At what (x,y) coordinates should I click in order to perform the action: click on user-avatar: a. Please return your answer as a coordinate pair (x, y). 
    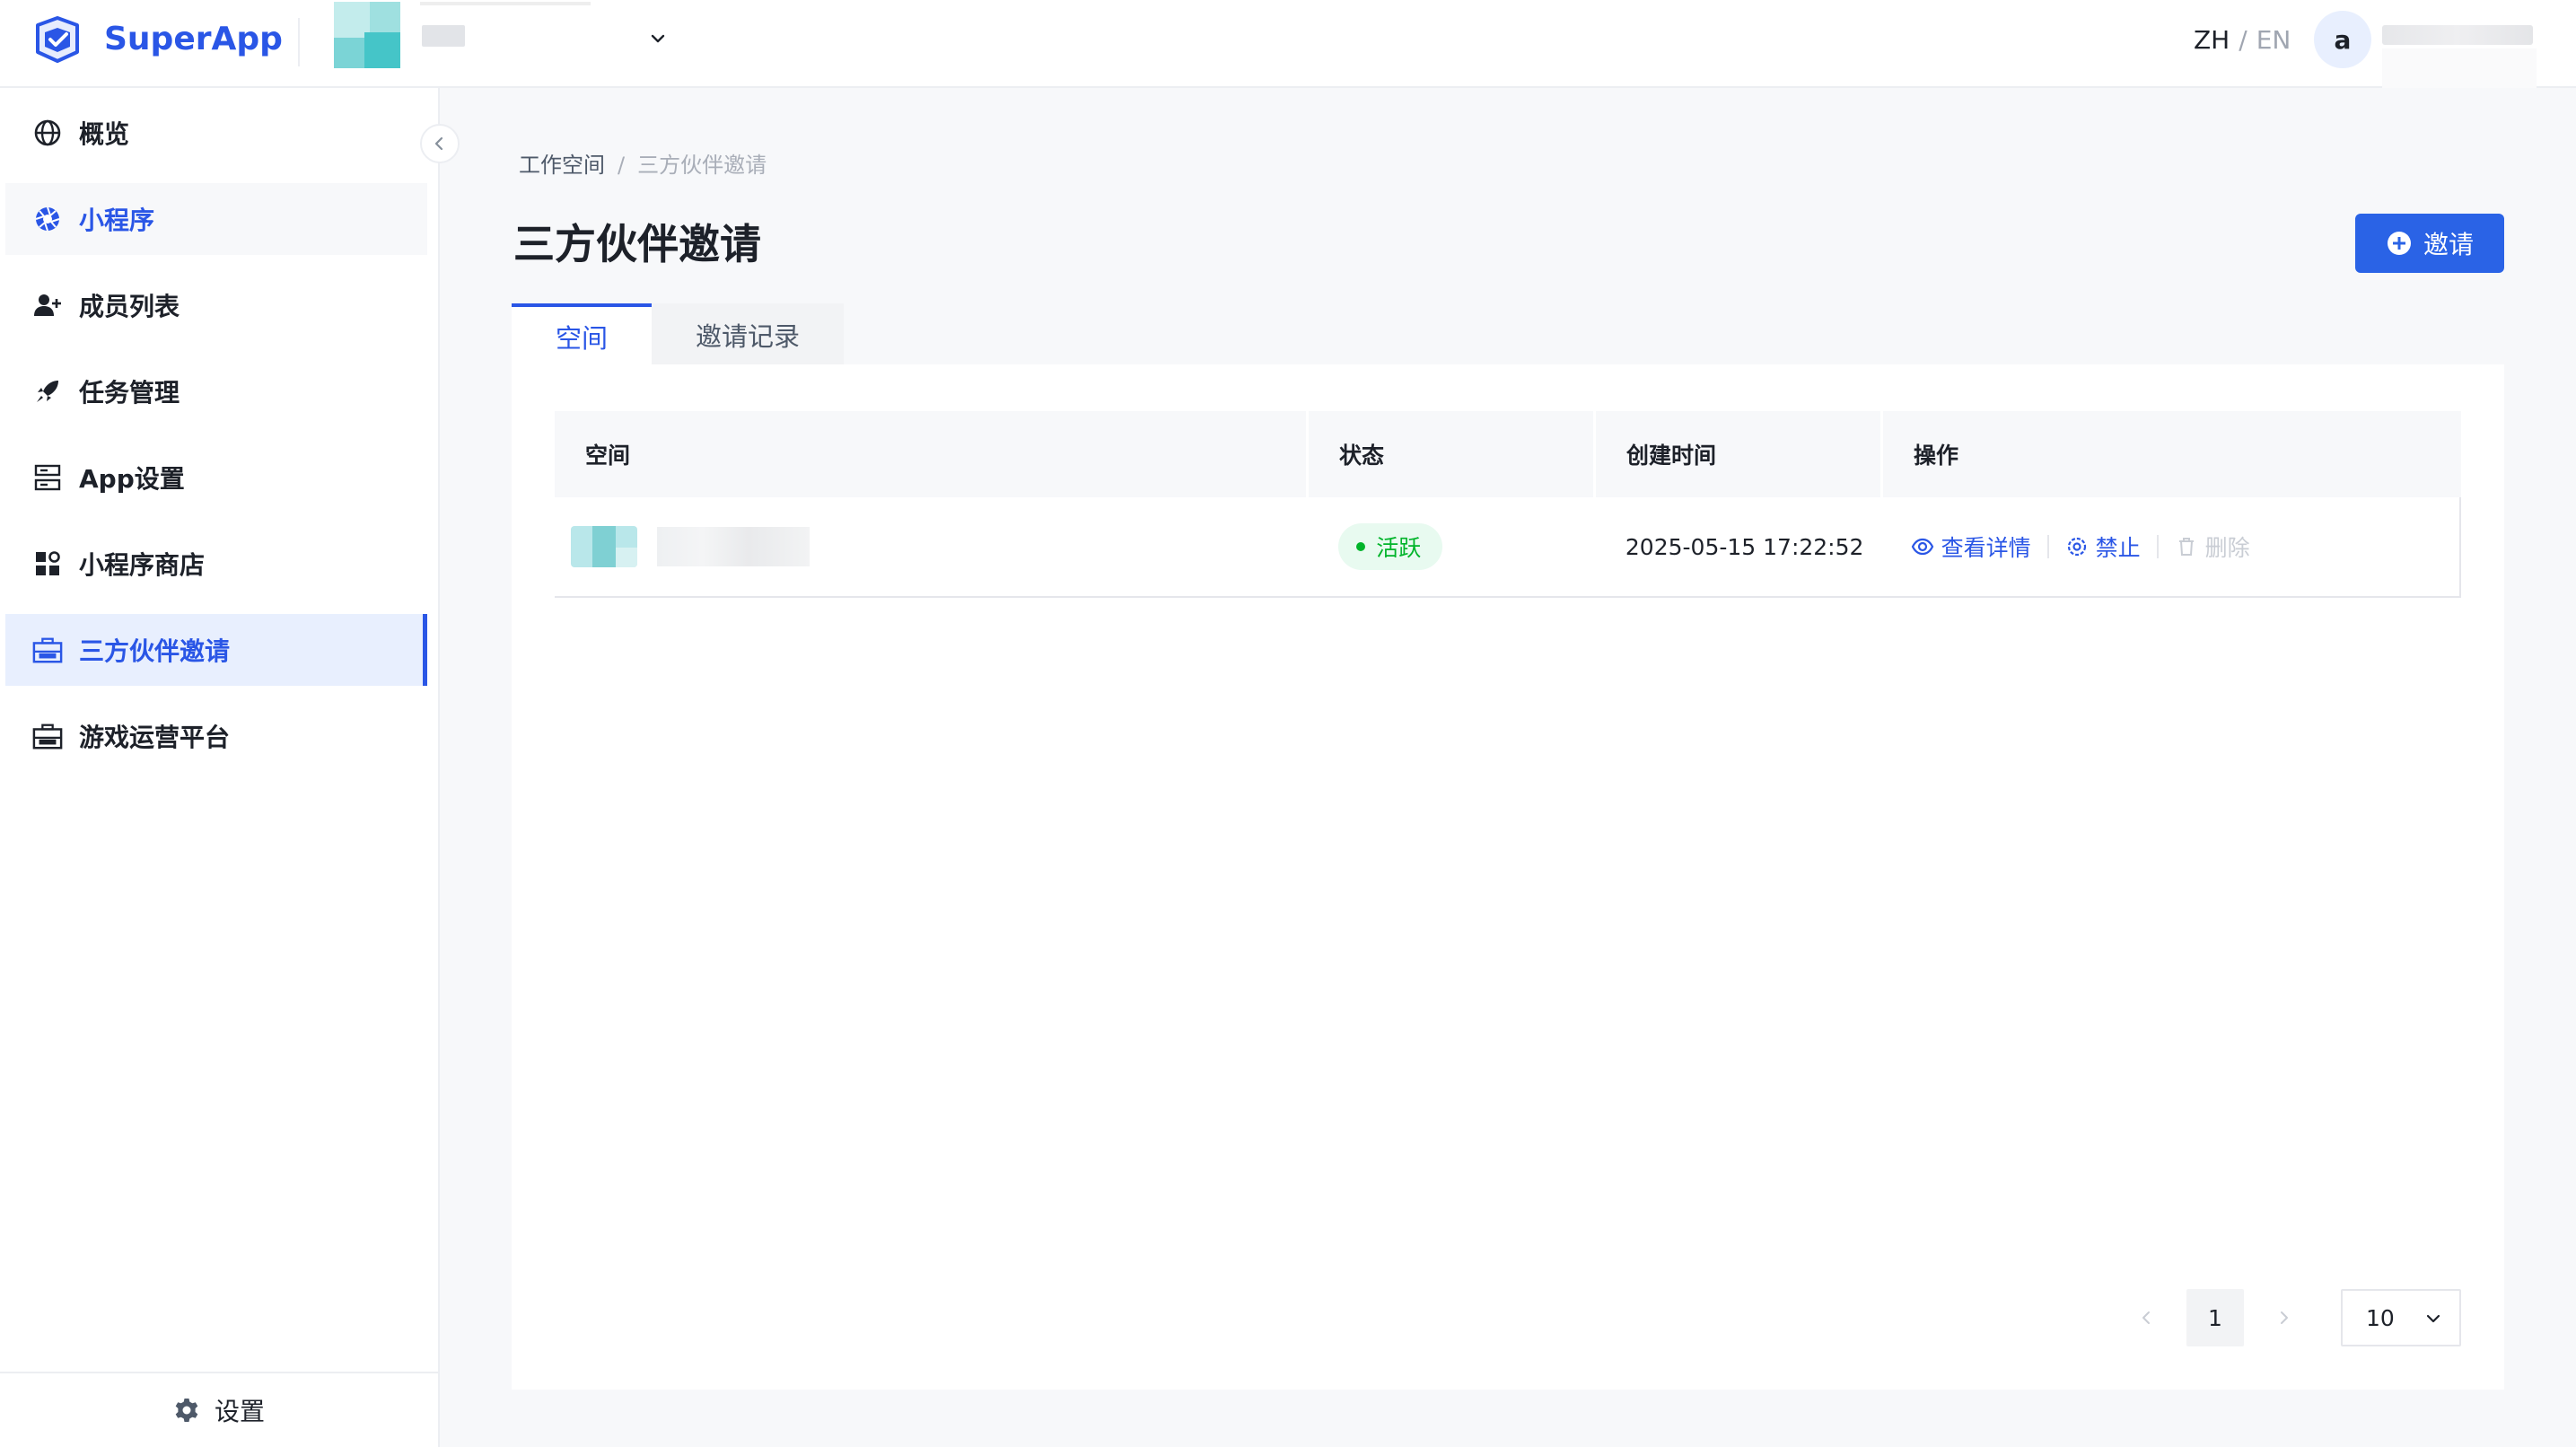
    Looking at the image, I should click on (2342, 39).